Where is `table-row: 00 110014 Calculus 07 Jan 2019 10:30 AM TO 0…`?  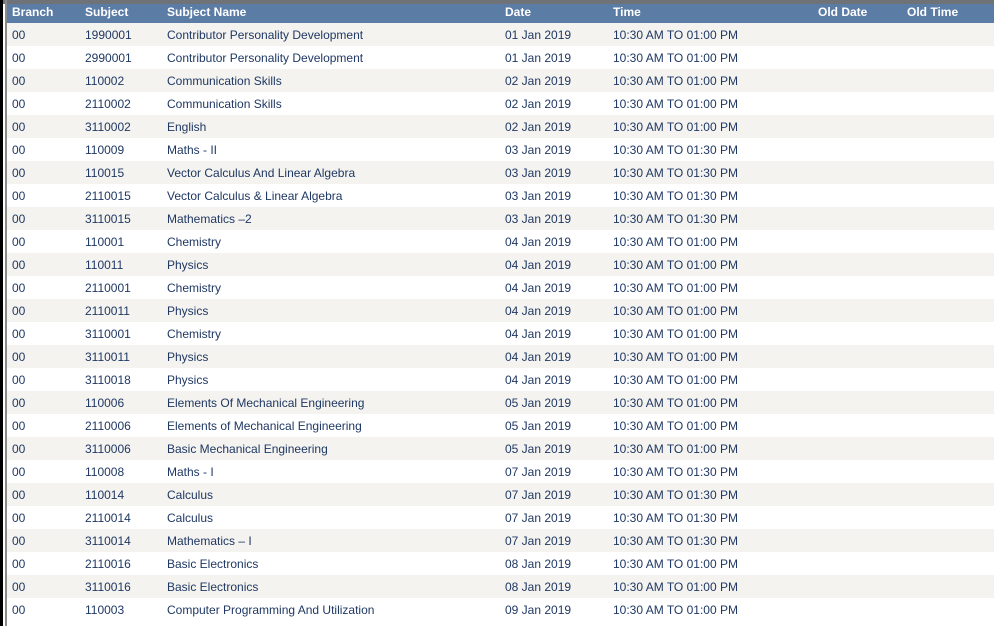 table-row: 00 110014 Calculus 07 Jan 2019 10:30 AM TO 0… is located at coordinates (500, 494).